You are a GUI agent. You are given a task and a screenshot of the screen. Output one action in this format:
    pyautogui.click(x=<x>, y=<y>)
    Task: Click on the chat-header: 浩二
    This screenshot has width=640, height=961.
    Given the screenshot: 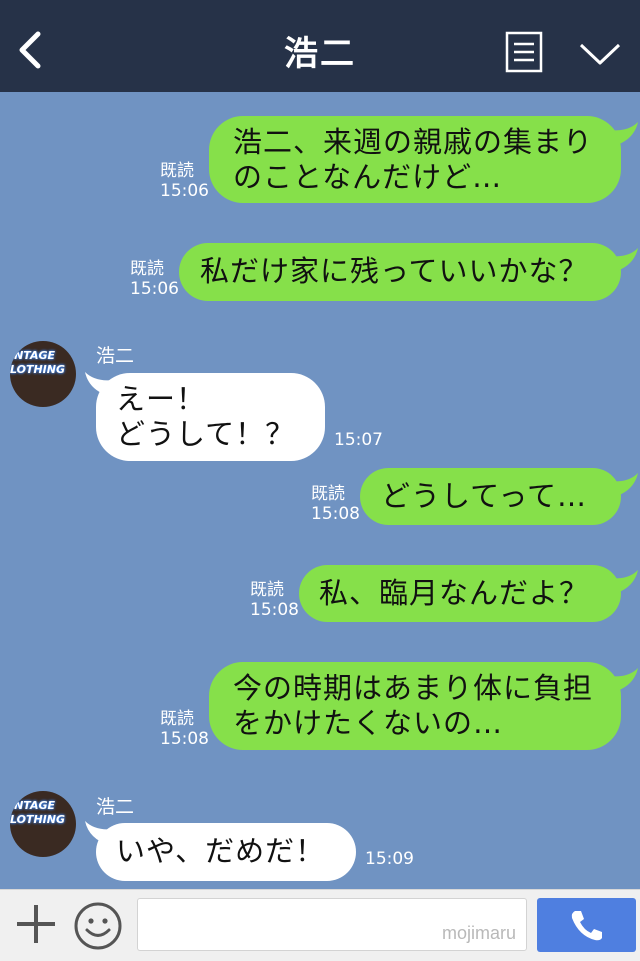 What is the action you would take?
    pyautogui.click(x=320, y=46)
    